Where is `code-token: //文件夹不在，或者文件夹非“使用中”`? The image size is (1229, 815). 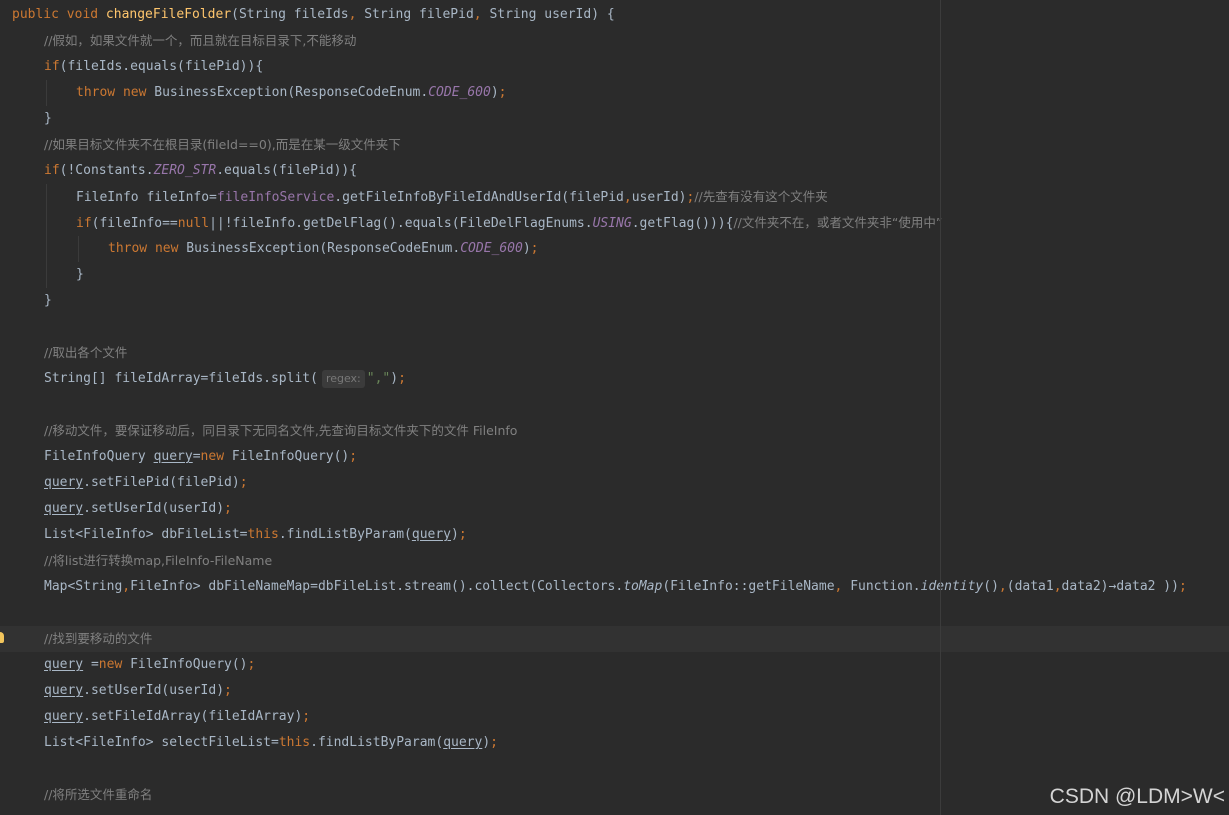 code-token: //文件夹不在，或者文件夹非“使用中” is located at coordinates (838, 222).